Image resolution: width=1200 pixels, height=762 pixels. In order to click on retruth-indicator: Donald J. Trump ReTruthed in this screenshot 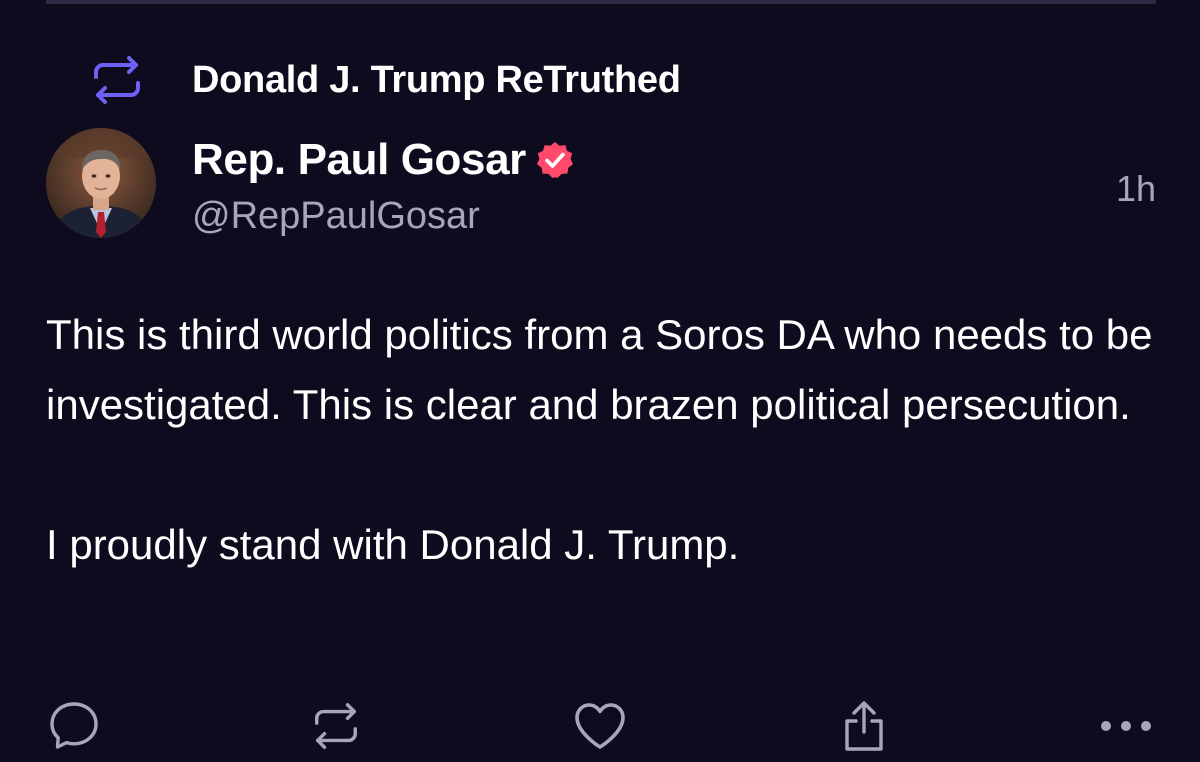, I will do `click(385, 80)`.